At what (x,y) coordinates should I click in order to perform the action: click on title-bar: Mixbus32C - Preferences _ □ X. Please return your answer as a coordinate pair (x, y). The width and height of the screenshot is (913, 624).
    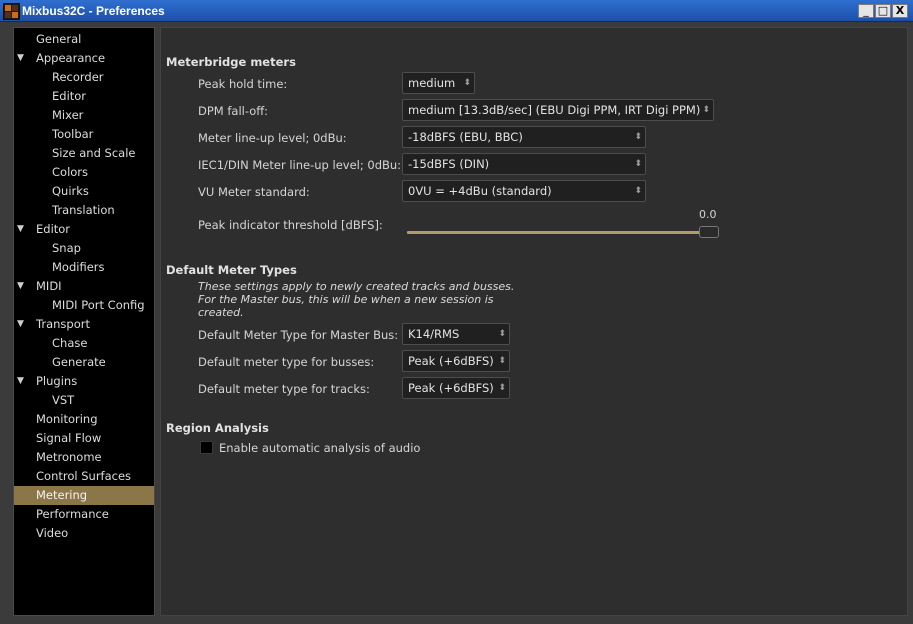
    Looking at the image, I should click on (456, 11).